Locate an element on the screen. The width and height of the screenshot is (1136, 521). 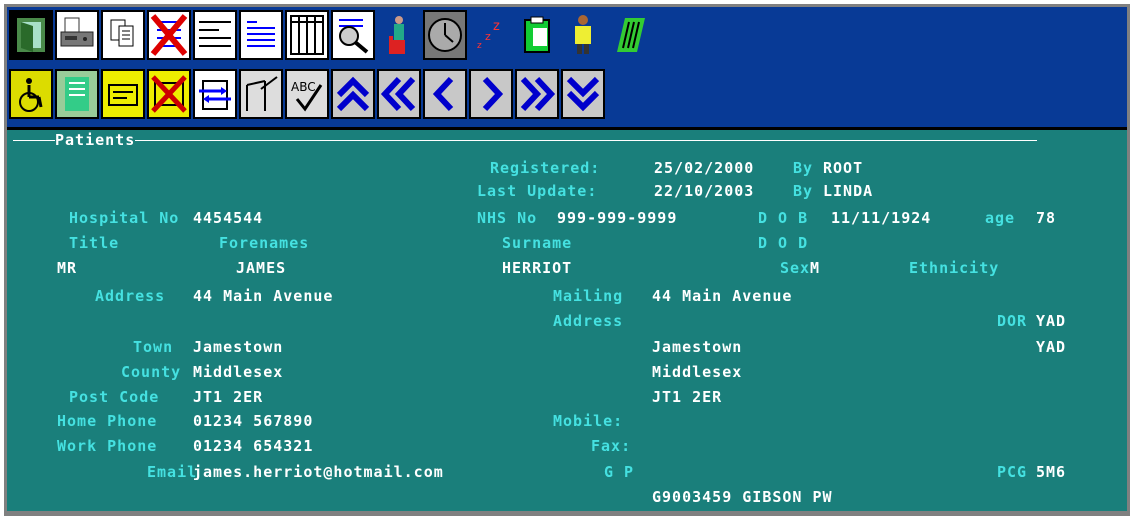
last-update-label: Last Update: is located at coordinates (537, 191).